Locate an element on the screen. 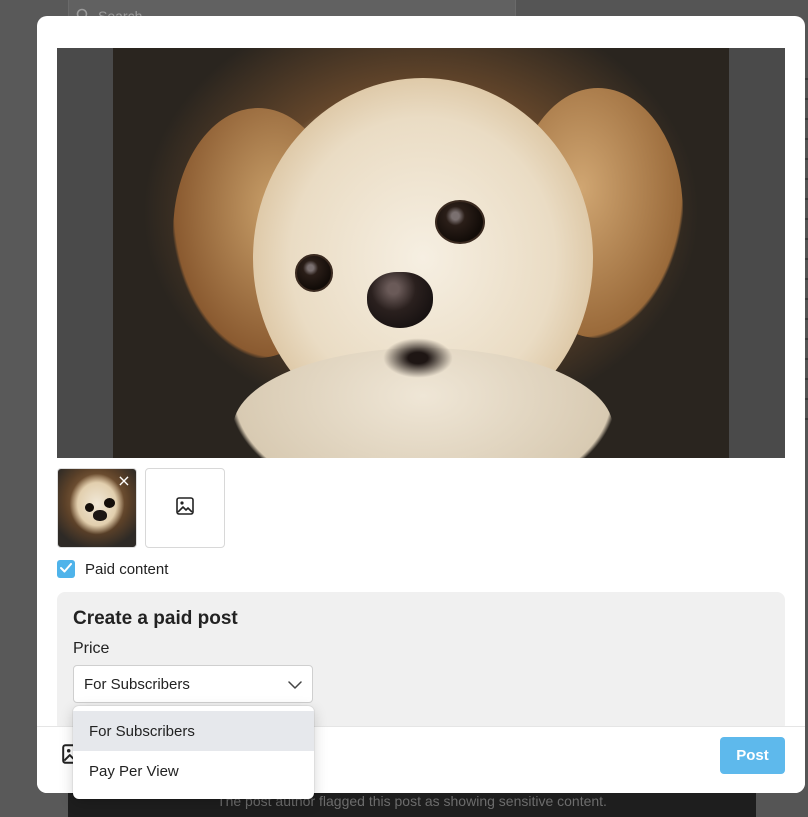  dog-photo-eye-right is located at coordinates (460, 222).